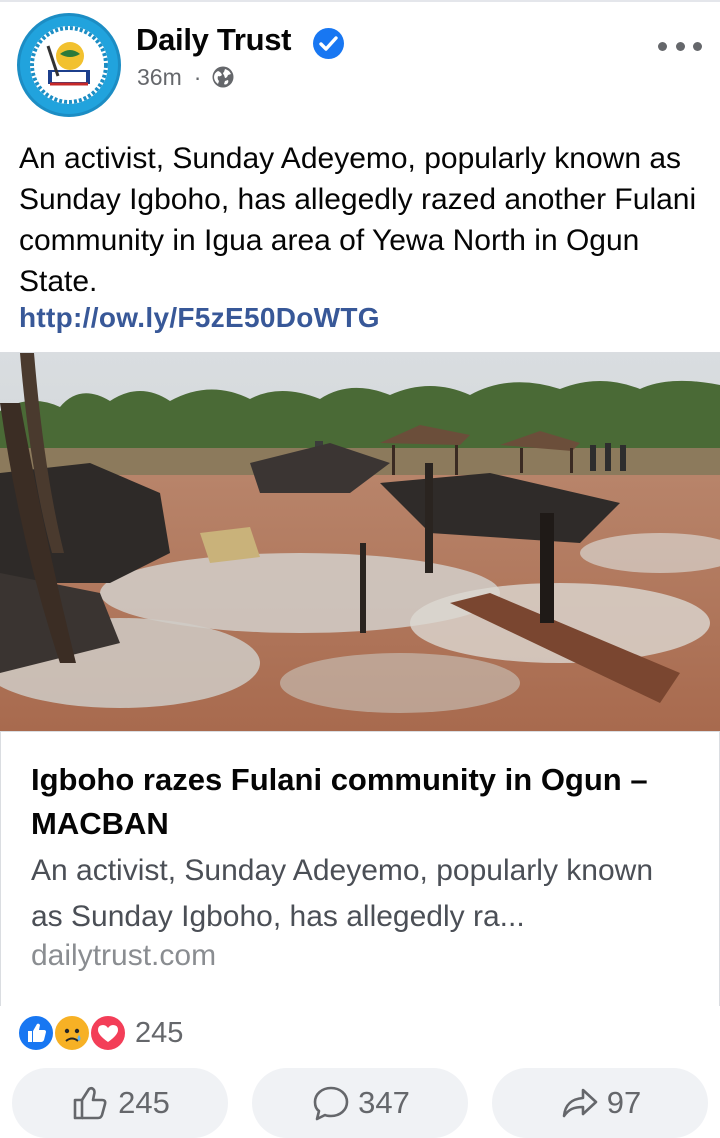  What do you see at coordinates (124, 955) in the screenshot?
I see `link-preview-domain: dailytrust.com` at bounding box center [124, 955].